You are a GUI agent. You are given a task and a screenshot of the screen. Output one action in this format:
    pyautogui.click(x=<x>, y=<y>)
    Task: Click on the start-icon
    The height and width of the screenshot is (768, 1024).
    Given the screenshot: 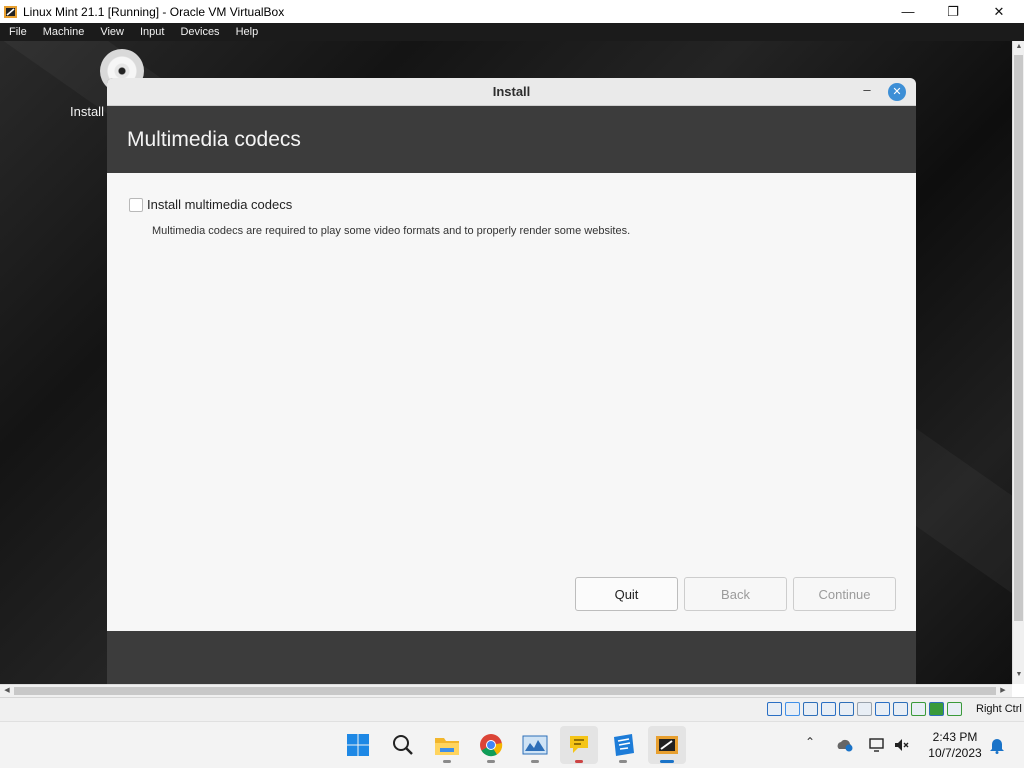 What is the action you would take?
    pyautogui.click(x=358, y=745)
    